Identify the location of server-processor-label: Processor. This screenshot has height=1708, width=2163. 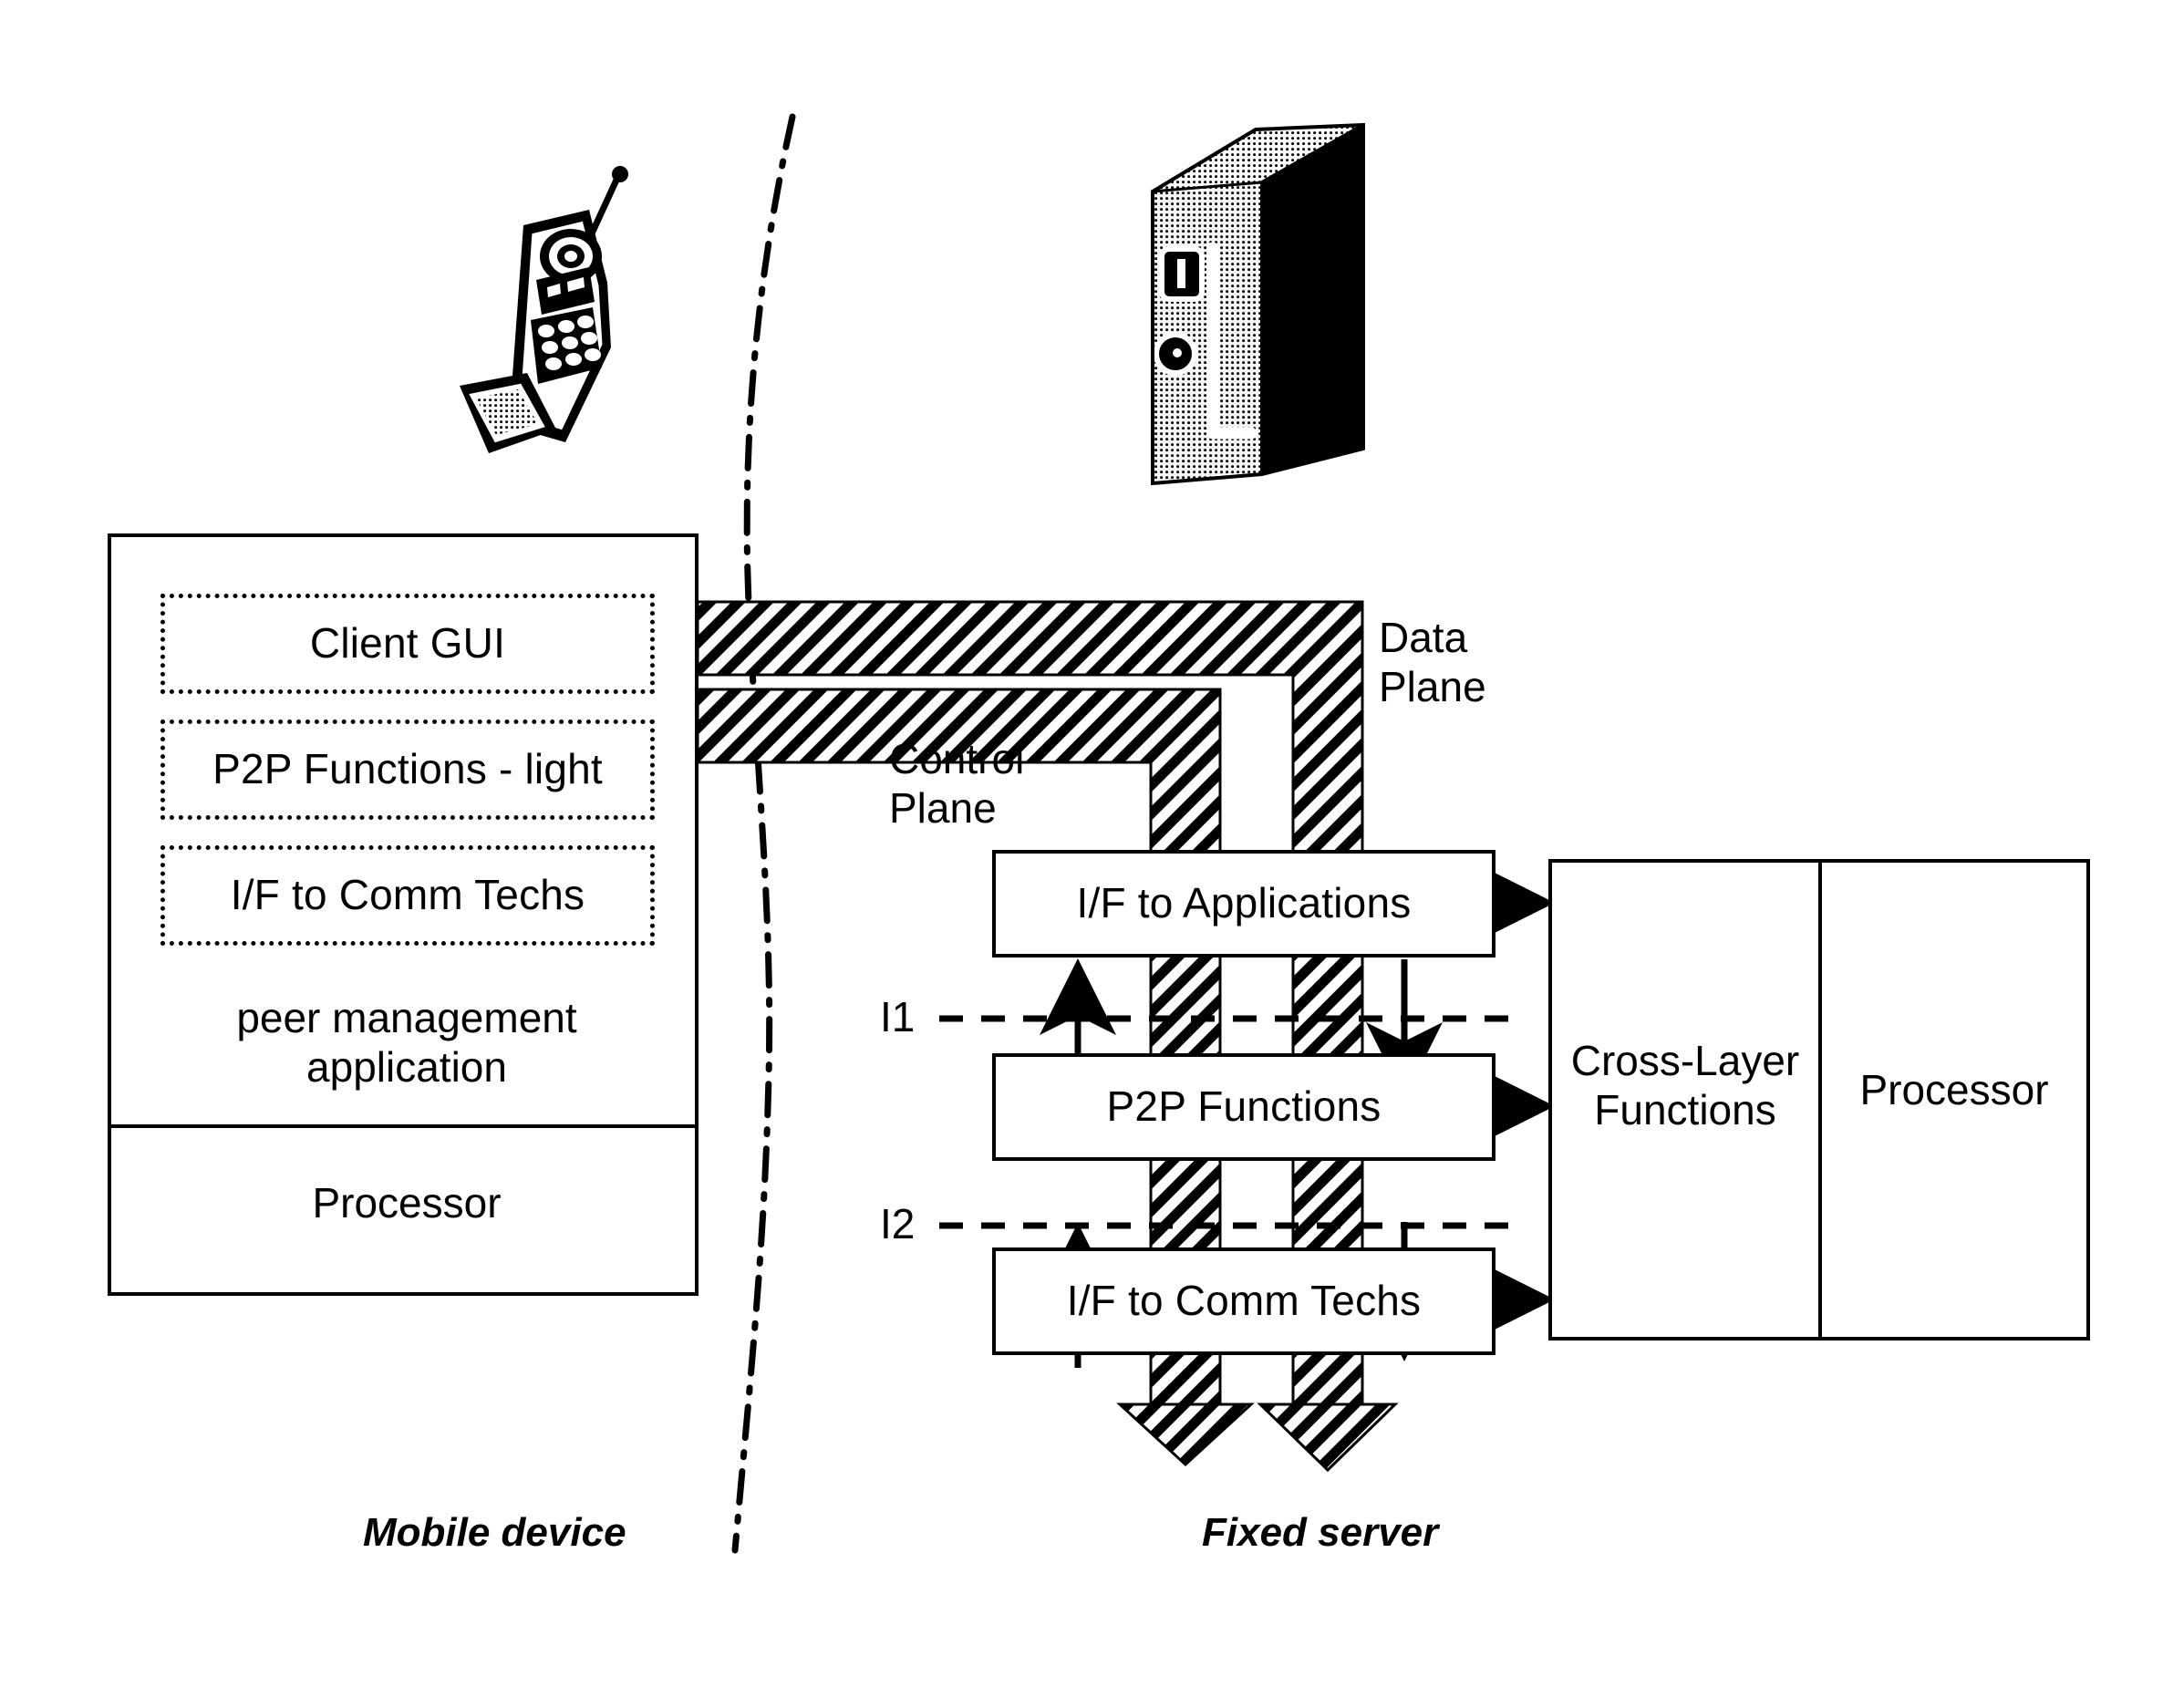
(1954, 1089).